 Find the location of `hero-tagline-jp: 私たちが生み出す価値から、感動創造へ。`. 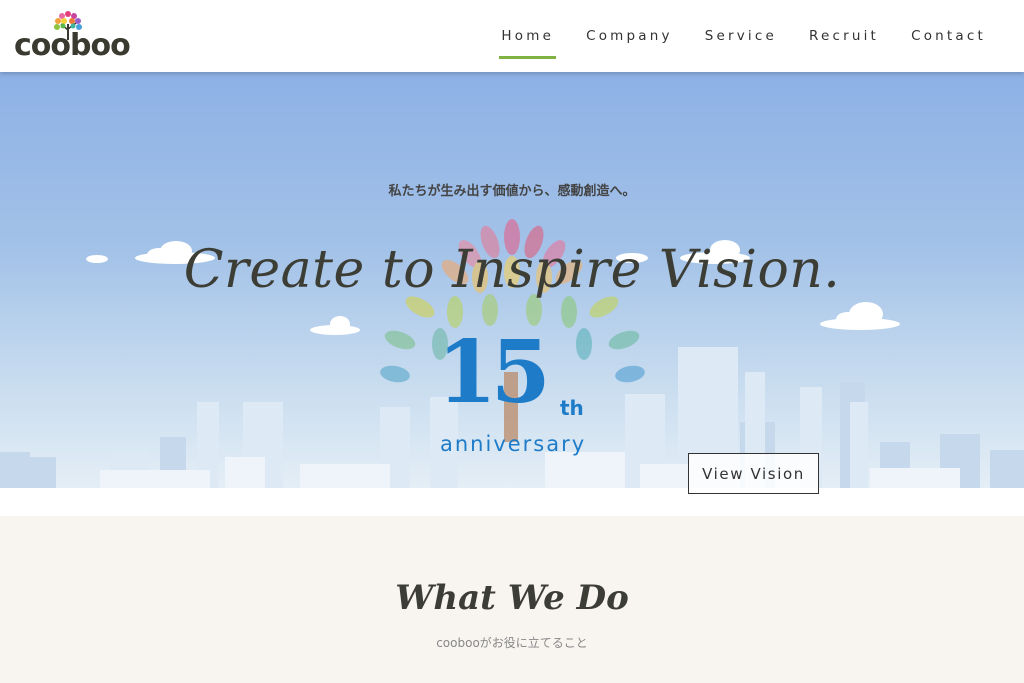

hero-tagline-jp: 私たちが生み出す価値から、感動創造へ。 is located at coordinates (512, 191).